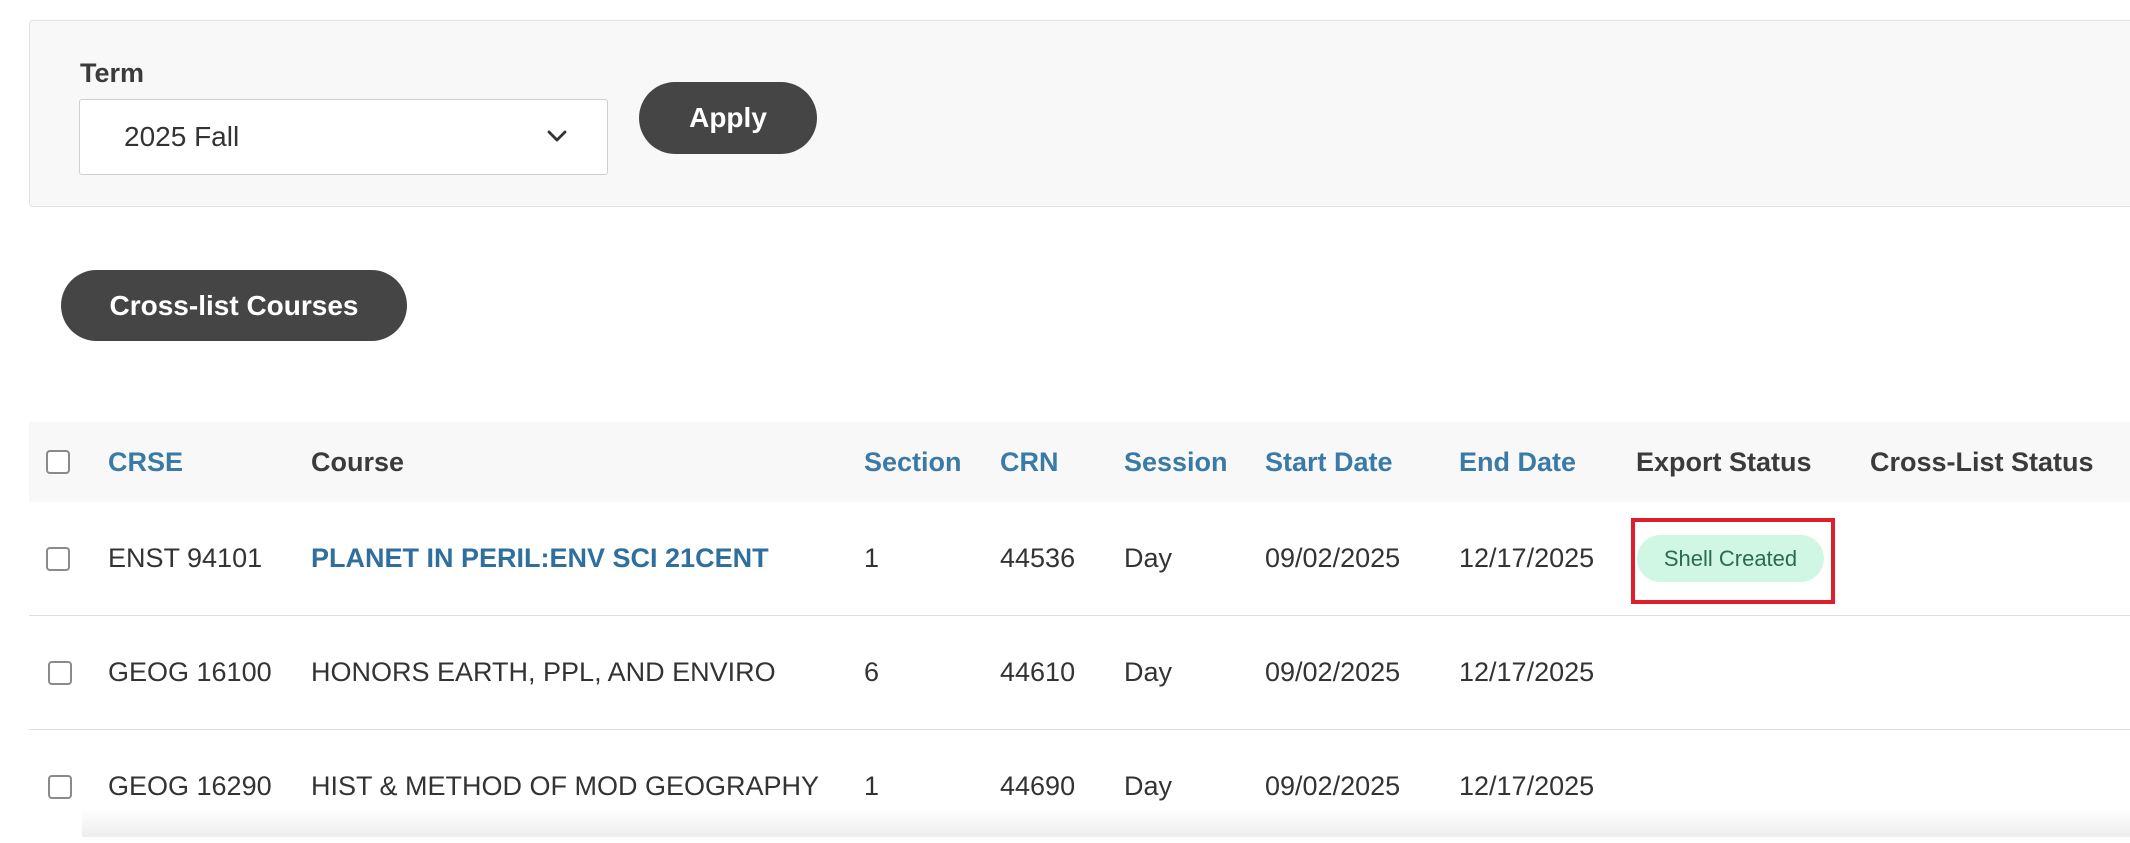 Image resolution: width=2130 pixels, height=843 pixels. I want to click on header-cross-list-status: Cross-List Status, so click(1982, 461).